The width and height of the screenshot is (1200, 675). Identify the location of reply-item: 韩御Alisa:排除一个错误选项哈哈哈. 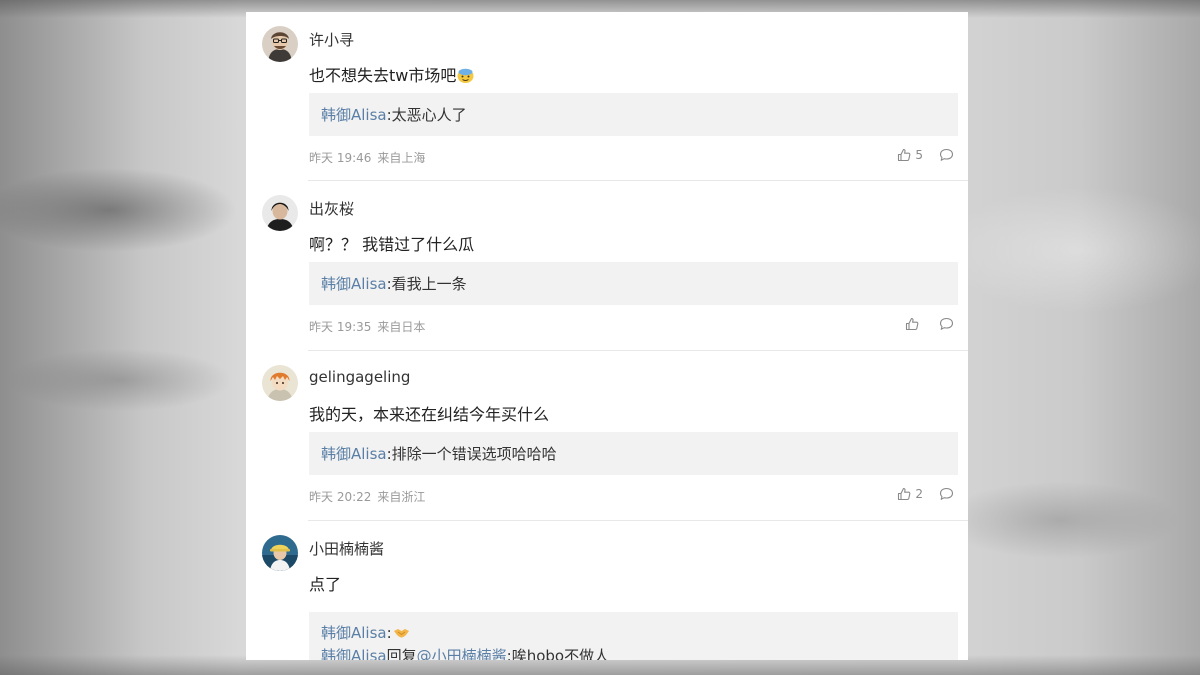
(439, 453).